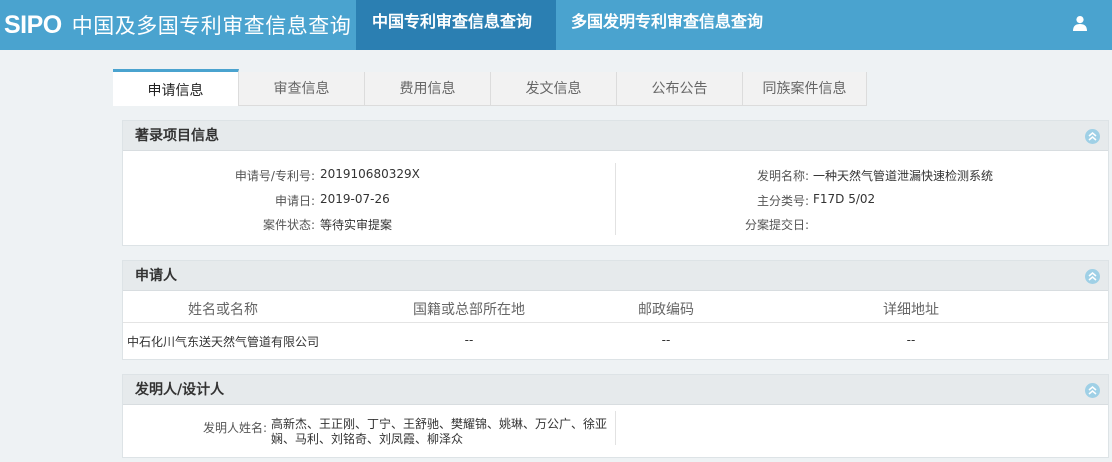  I want to click on tab-notice-info: 发文信息, so click(554, 89).